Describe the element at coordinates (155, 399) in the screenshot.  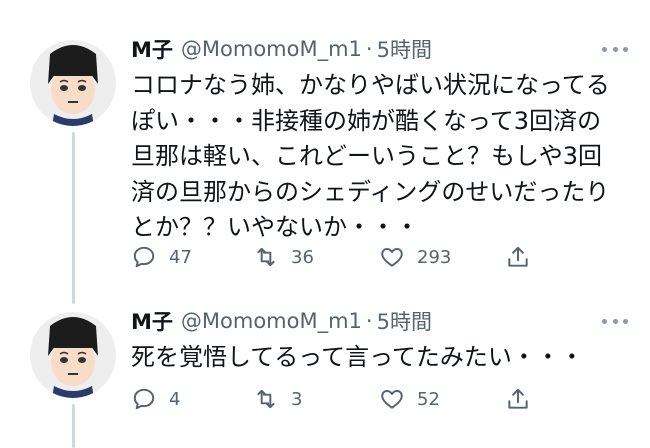
I see `reply-button: 4` at that location.